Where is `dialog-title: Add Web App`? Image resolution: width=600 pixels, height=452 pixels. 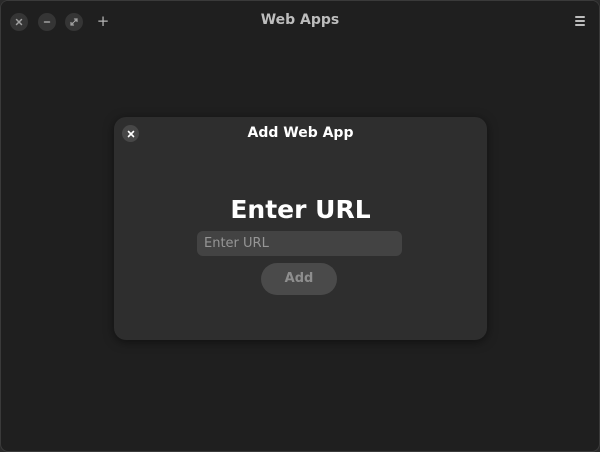
dialog-title: Add Web App is located at coordinates (300, 133).